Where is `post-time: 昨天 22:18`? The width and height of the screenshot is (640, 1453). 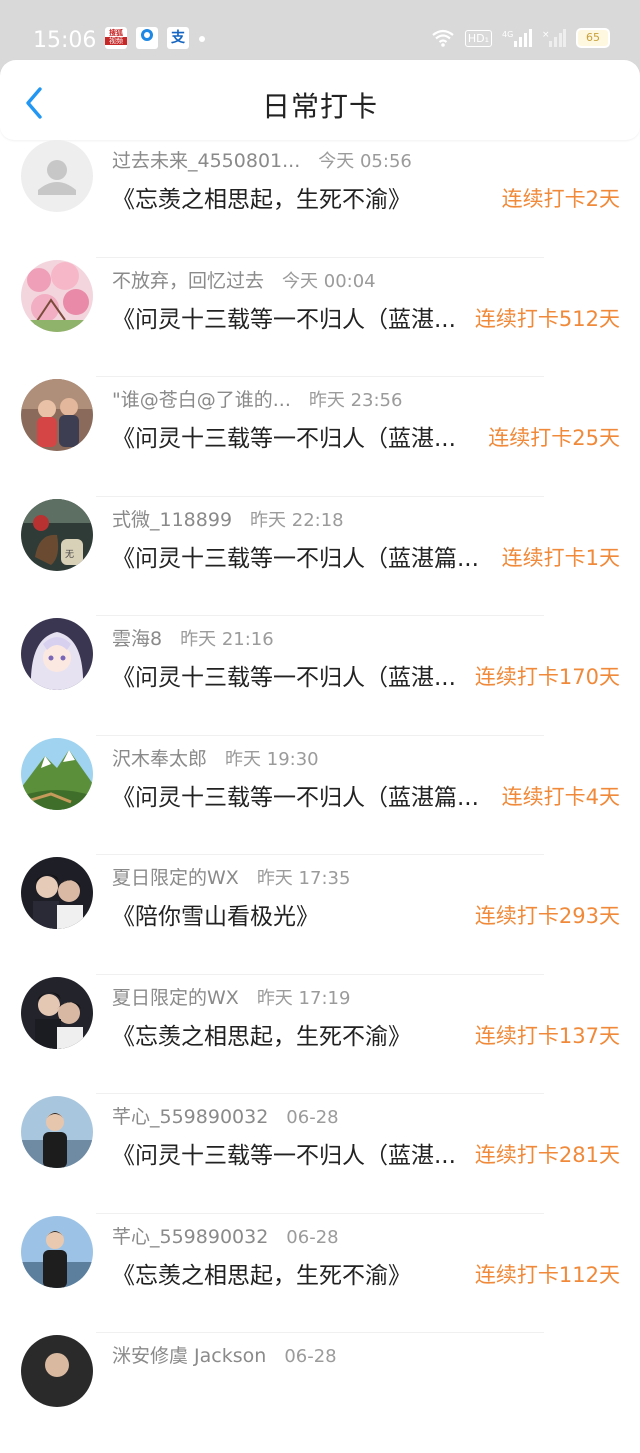 post-time: 昨天 22:18 is located at coordinates (297, 520).